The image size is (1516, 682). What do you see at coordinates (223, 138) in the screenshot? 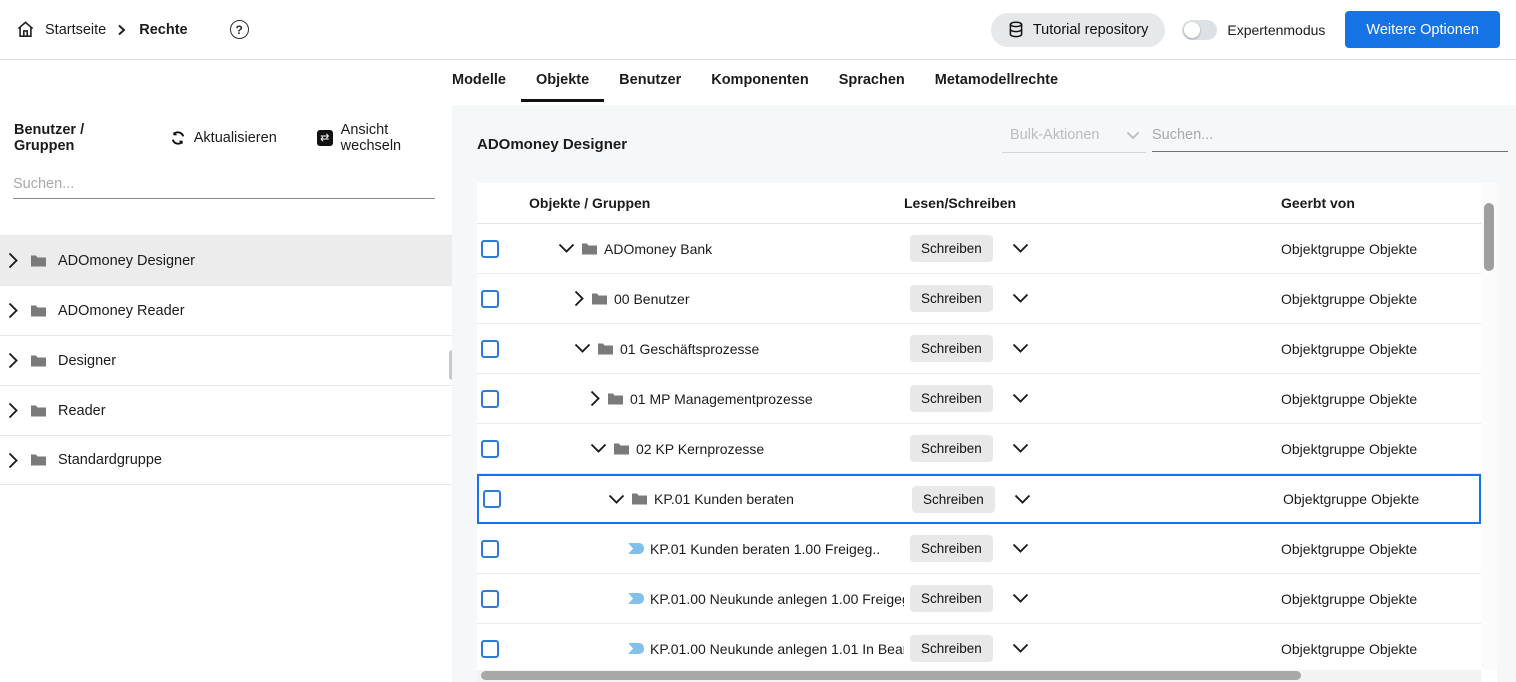
I see `refresh-button: Aktualisieren` at bounding box center [223, 138].